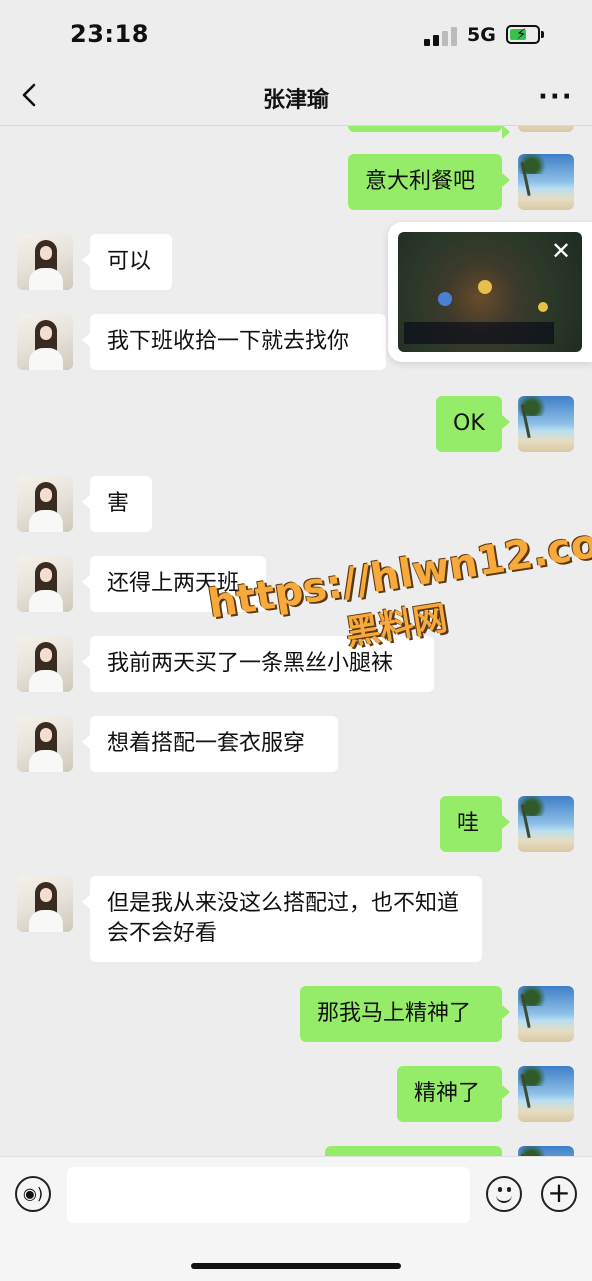  Describe the element at coordinates (429, 182) in the screenshot. I see `message-bubble: 意大利餐吧` at that location.